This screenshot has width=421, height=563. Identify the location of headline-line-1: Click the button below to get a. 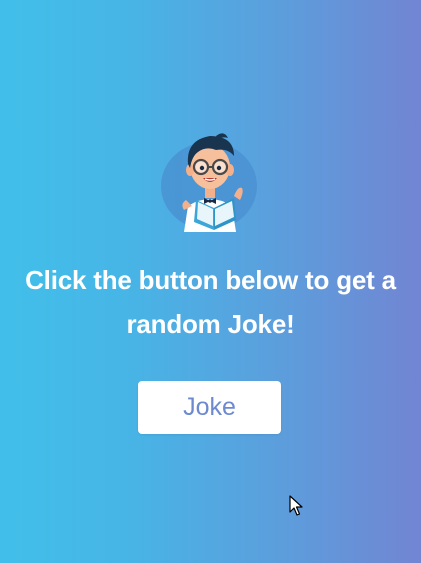
(210, 280).